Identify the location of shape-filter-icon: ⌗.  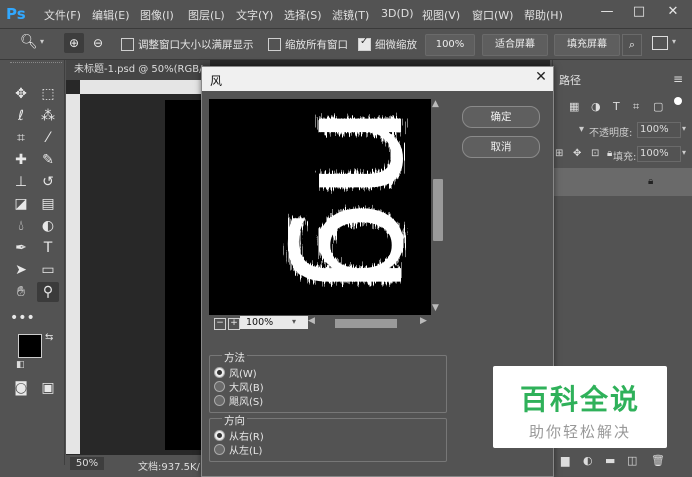
(636, 107).